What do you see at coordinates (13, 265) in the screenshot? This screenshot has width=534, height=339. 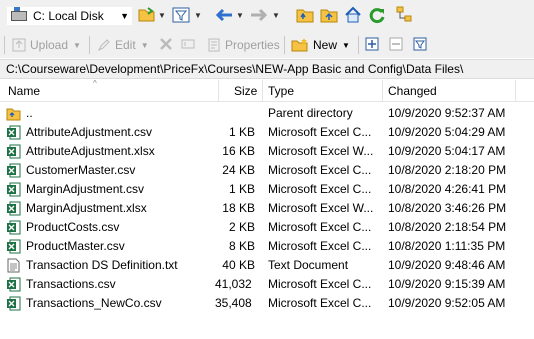 I see `text-file-icon` at bounding box center [13, 265].